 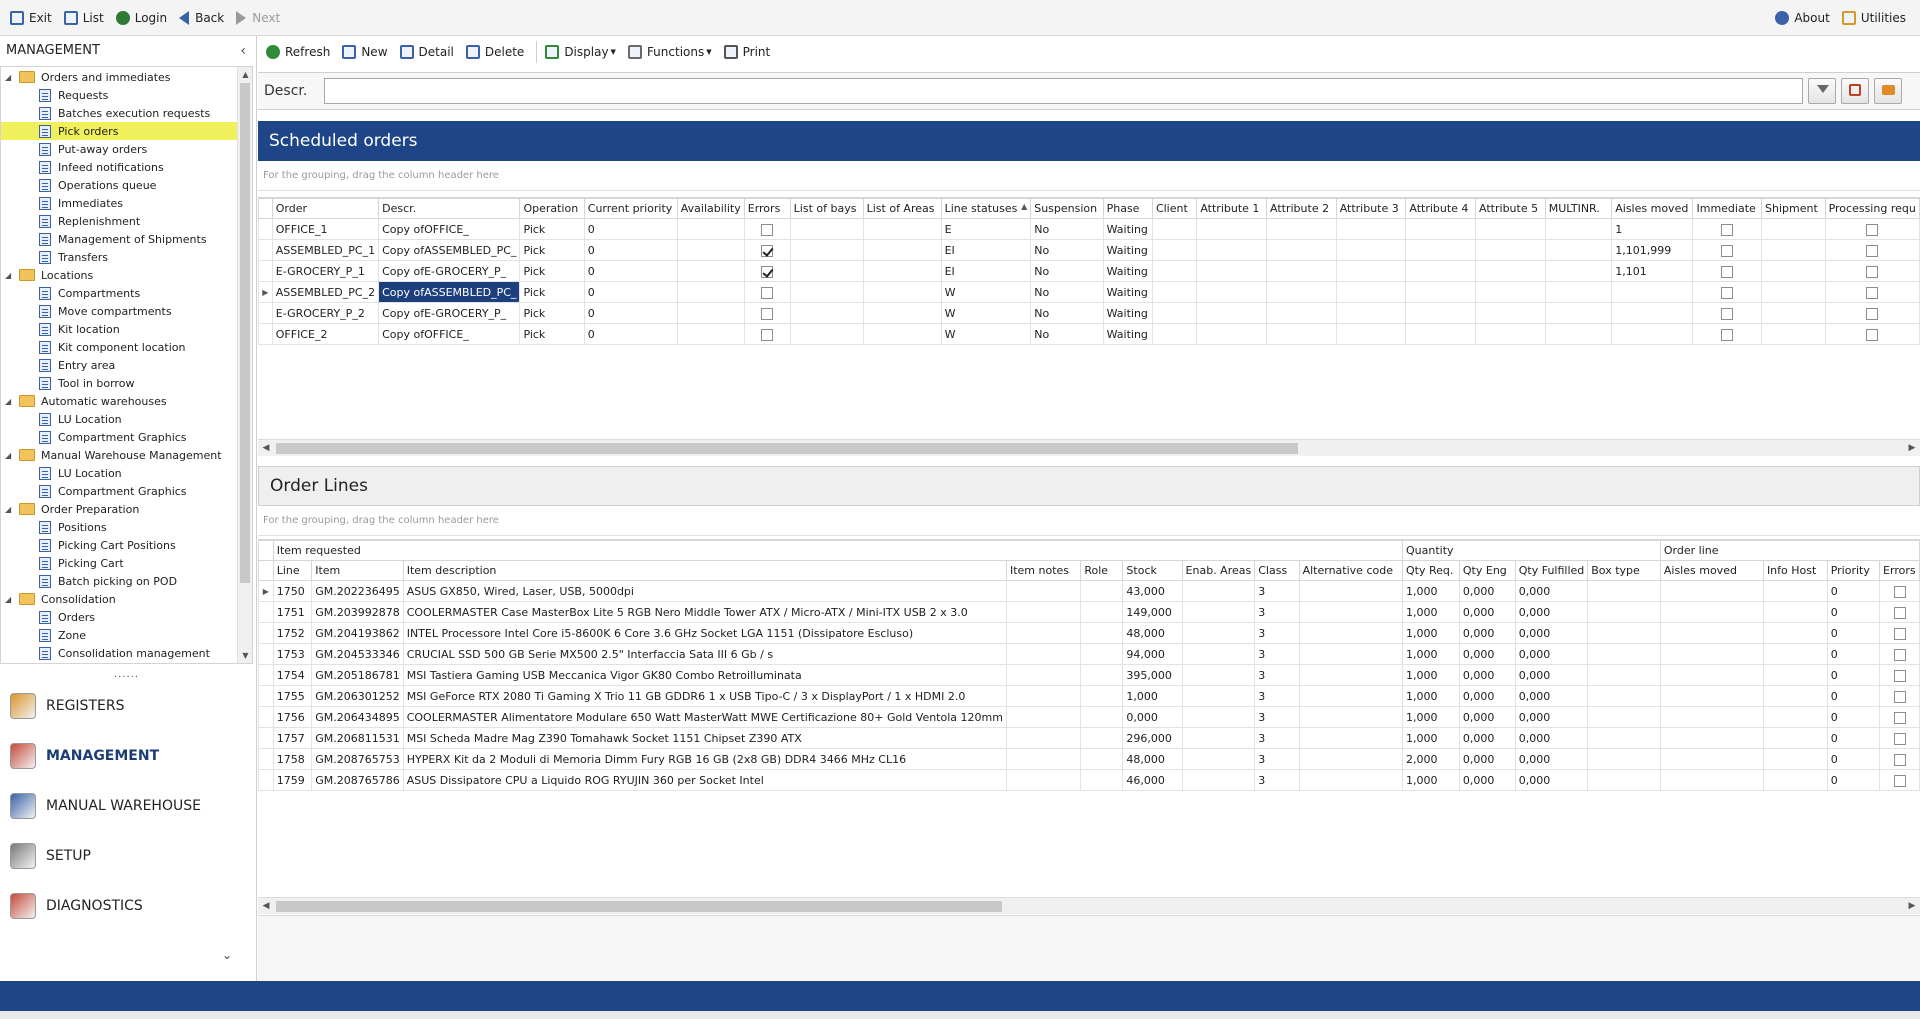 I want to click on clear-filter-button, so click(x=1855, y=91).